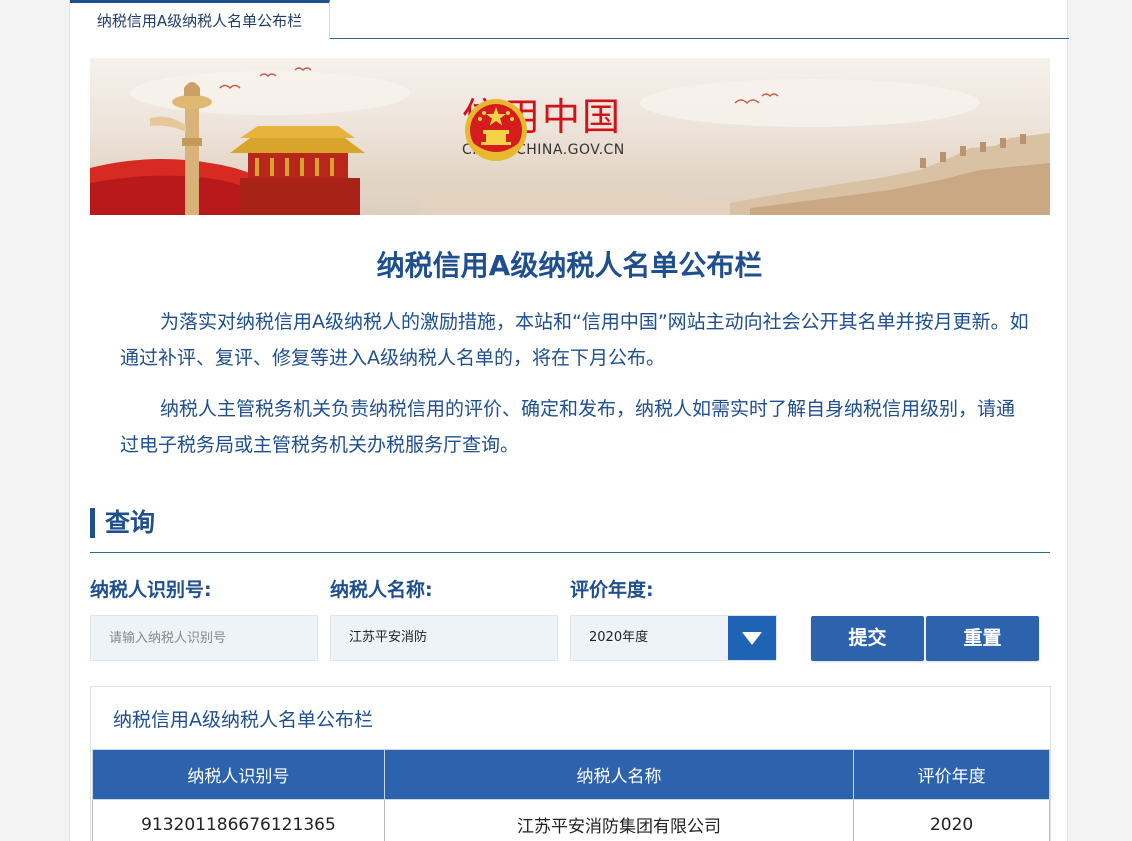 This screenshot has width=1132, height=841. Describe the element at coordinates (951, 820) in the screenshot. I see `cell-evaluation-year: 2020` at that location.